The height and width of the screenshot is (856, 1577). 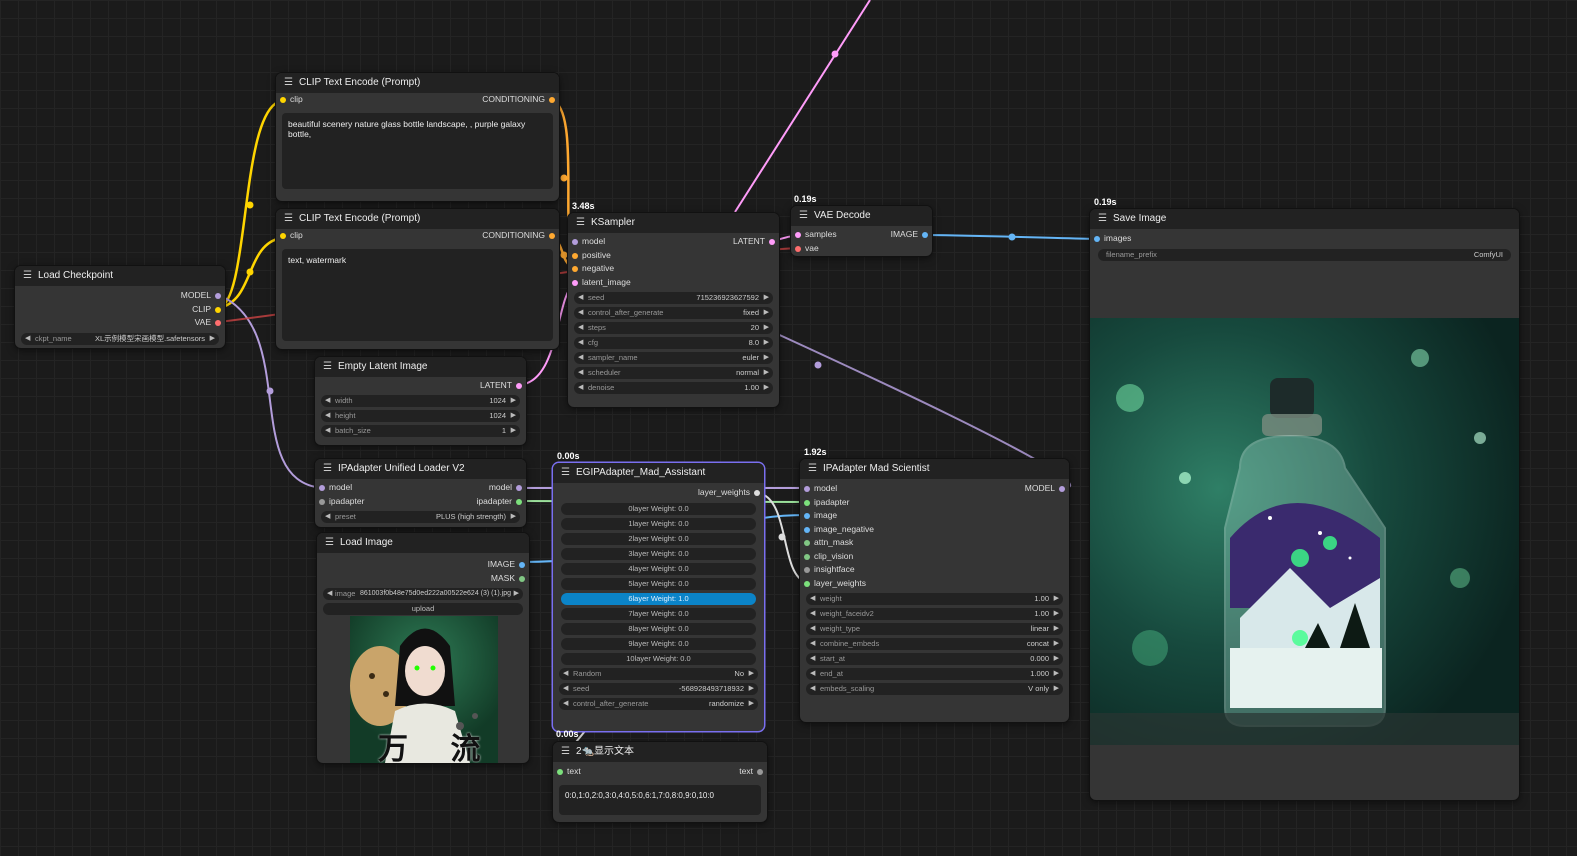 What do you see at coordinates (658, 523) in the screenshot?
I see `layer-weight-slider: 1layer Weight: 0.0` at bounding box center [658, 523].